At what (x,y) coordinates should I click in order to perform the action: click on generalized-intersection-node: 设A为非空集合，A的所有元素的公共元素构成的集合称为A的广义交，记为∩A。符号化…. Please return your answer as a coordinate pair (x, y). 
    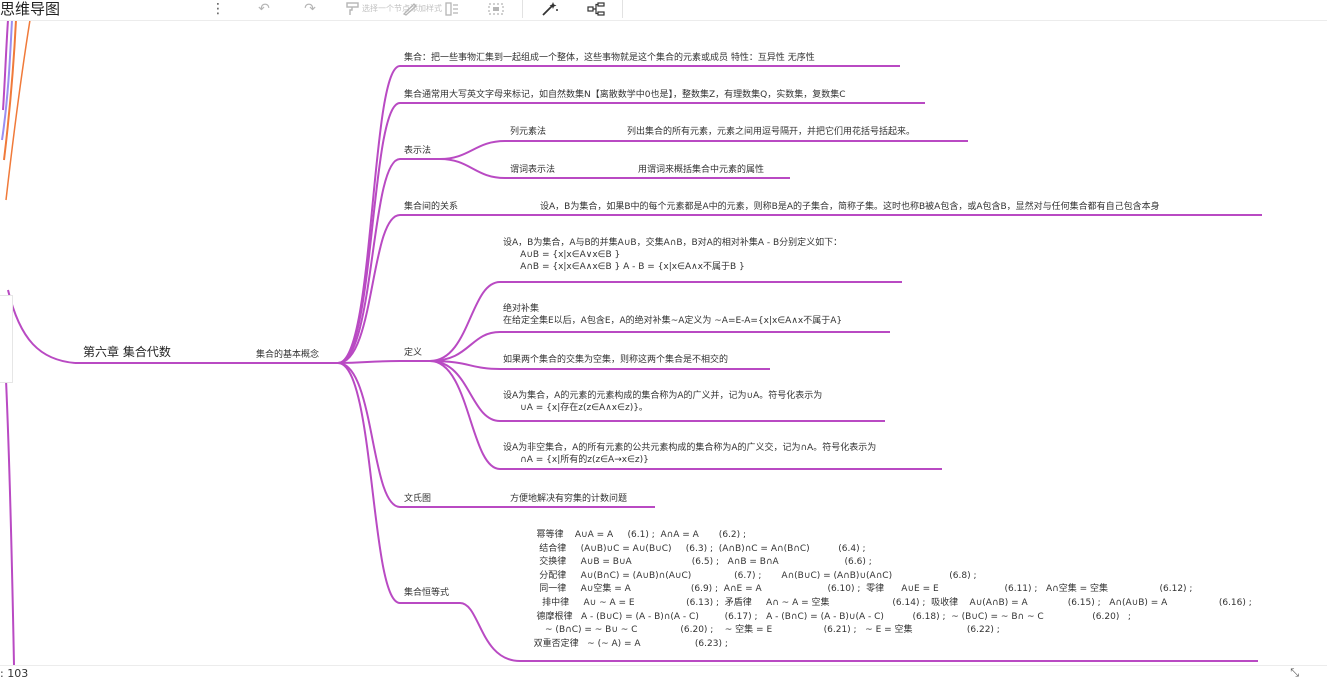
    Looking at the image, I should click on (689, 454).